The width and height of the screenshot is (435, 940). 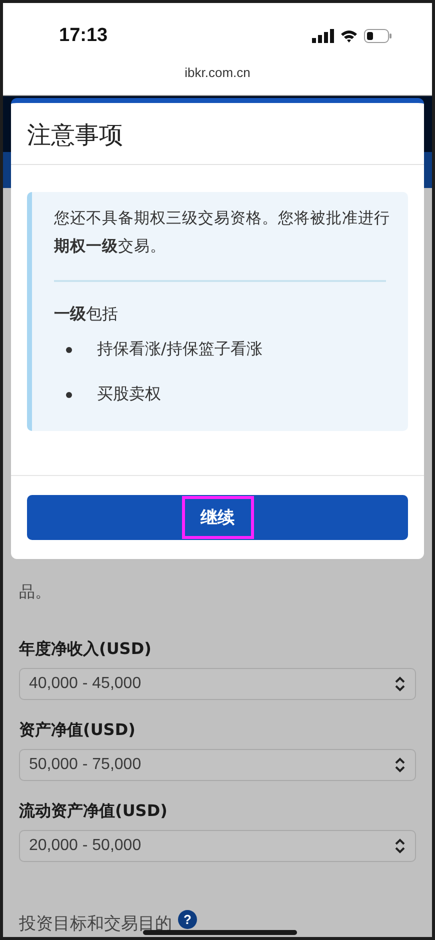 What do you see at coordinates (217, 846) in the screenshot?
I see `select-field: 20,000 - 50,000` at bounding box center [217, 846].